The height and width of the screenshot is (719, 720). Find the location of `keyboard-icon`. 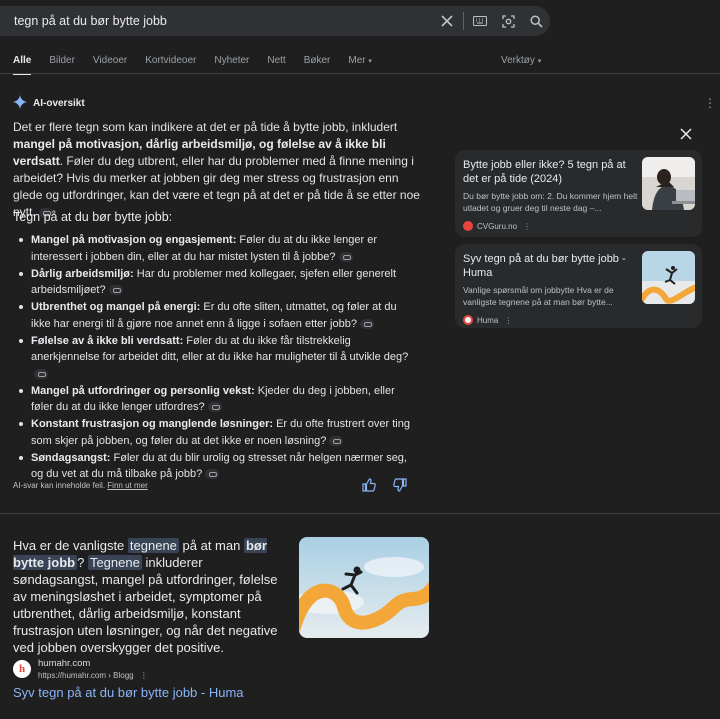

keyboard-icon is located at coordinates (480, 21).